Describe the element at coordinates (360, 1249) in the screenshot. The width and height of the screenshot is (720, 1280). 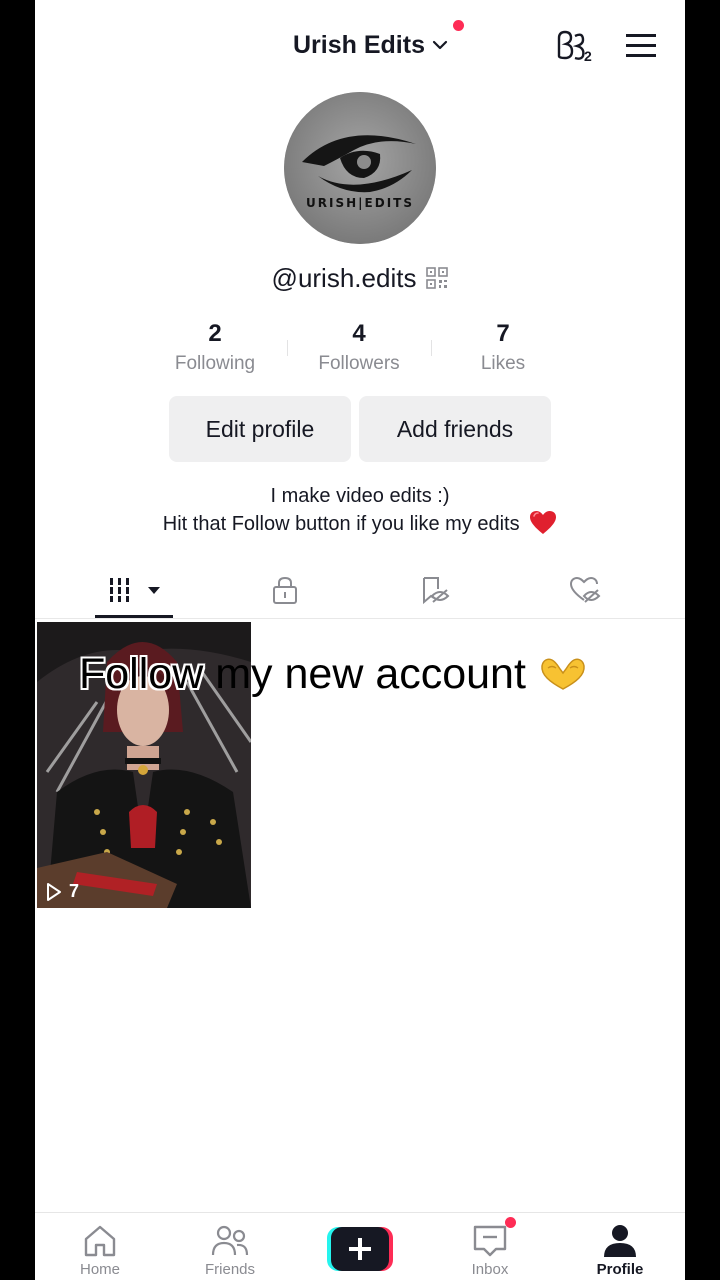
I see `create-button` at that location.